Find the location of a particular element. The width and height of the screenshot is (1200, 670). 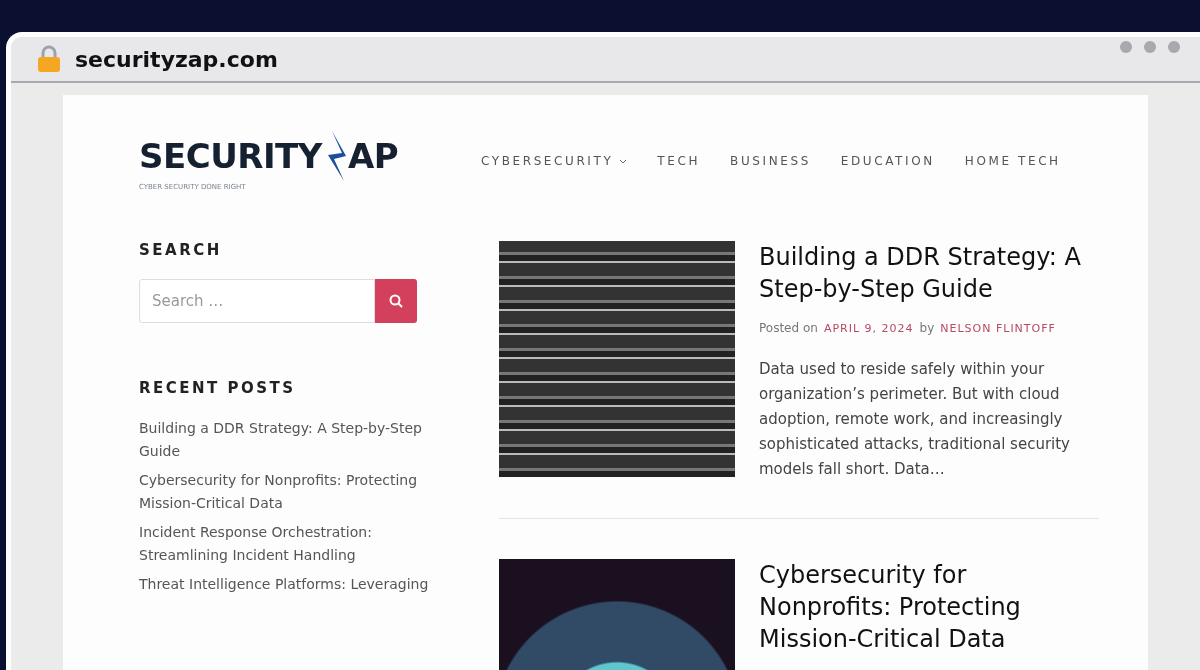

post-title: Building a DDR Strategy: A Step-by-Step Guide is located at coordinates (929, 273).